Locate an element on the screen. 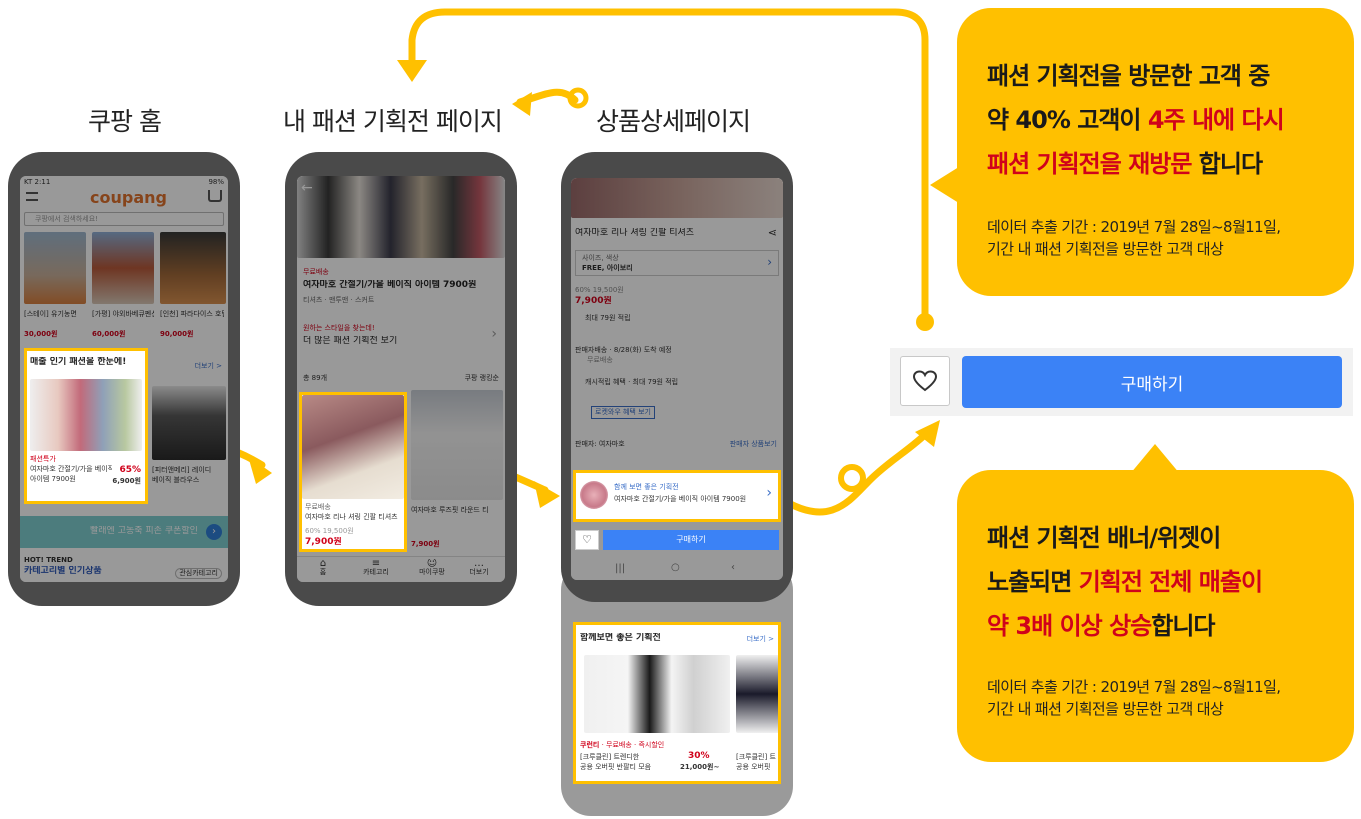  bubble-revenue-note-1: 데이터 추출 기간 : 2019년 7월 28일~8월11일, is located at coordinates (1134, 687).